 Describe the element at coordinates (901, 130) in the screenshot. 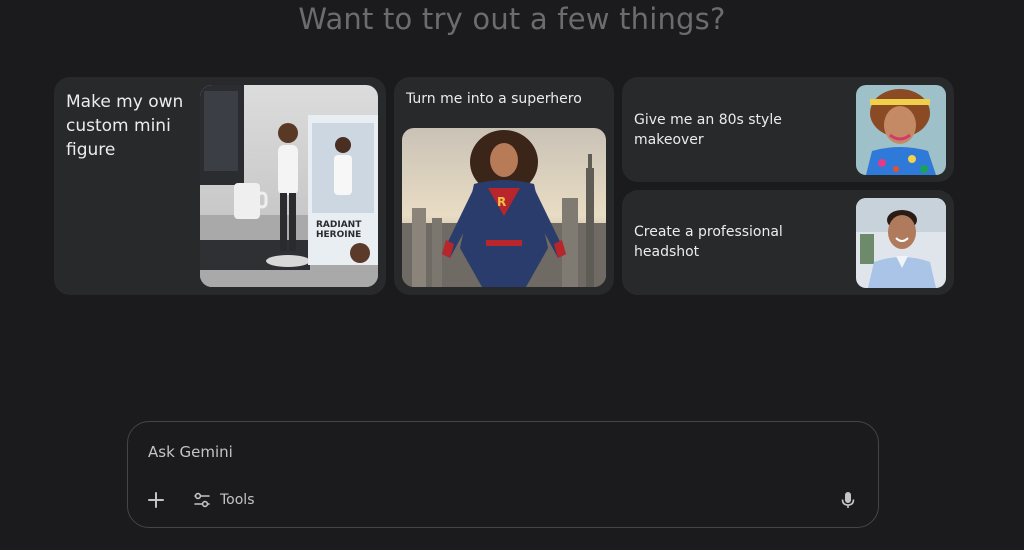

I see `80s-makeover-thumbnail` at that location.